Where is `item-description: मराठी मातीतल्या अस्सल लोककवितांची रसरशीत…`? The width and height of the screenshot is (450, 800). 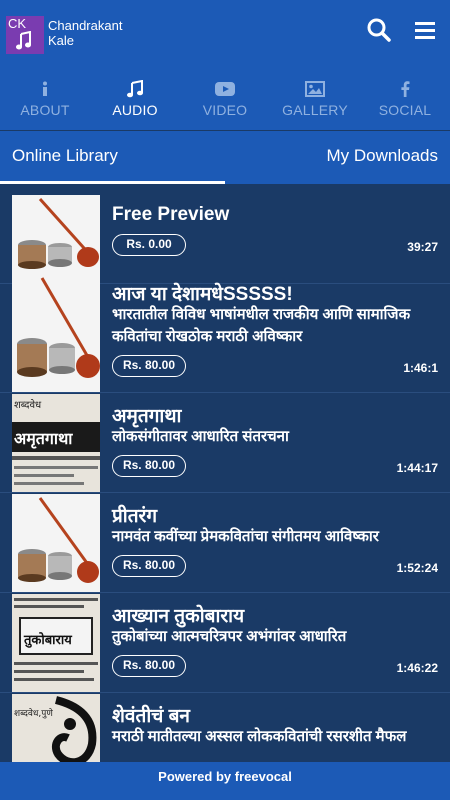
item-description: मराठी मातीतल्या अस्सल लोककवितांची रसरशीत… is located at coordinates (259, 736).